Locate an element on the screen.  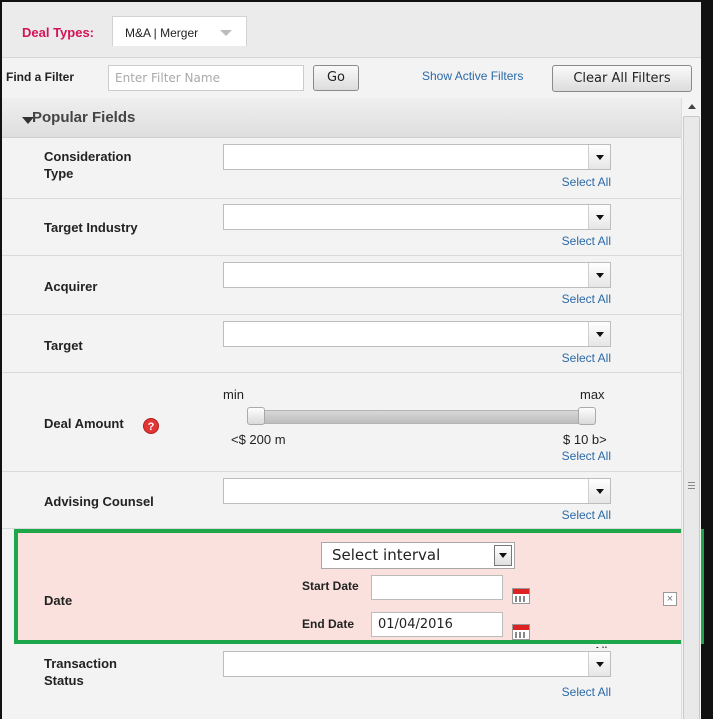
target-industry-row: Target Industry Select All is located at coordinates (341, 227).